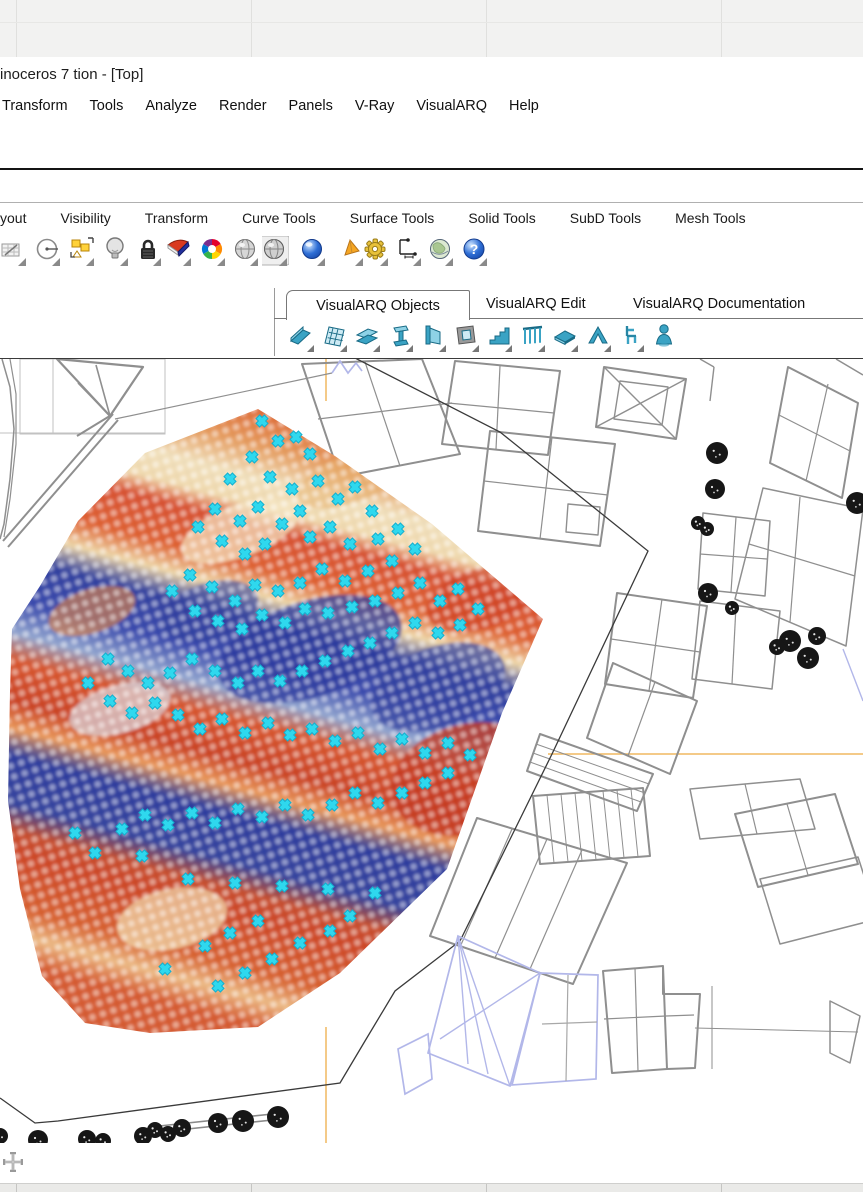 This screenshot has width=863, height=1192. What do you see at coordinates (392, 221) in the screenshot?
I see `container-tab-surface-tools: Surface Tools` at bounding box center [392, 221].